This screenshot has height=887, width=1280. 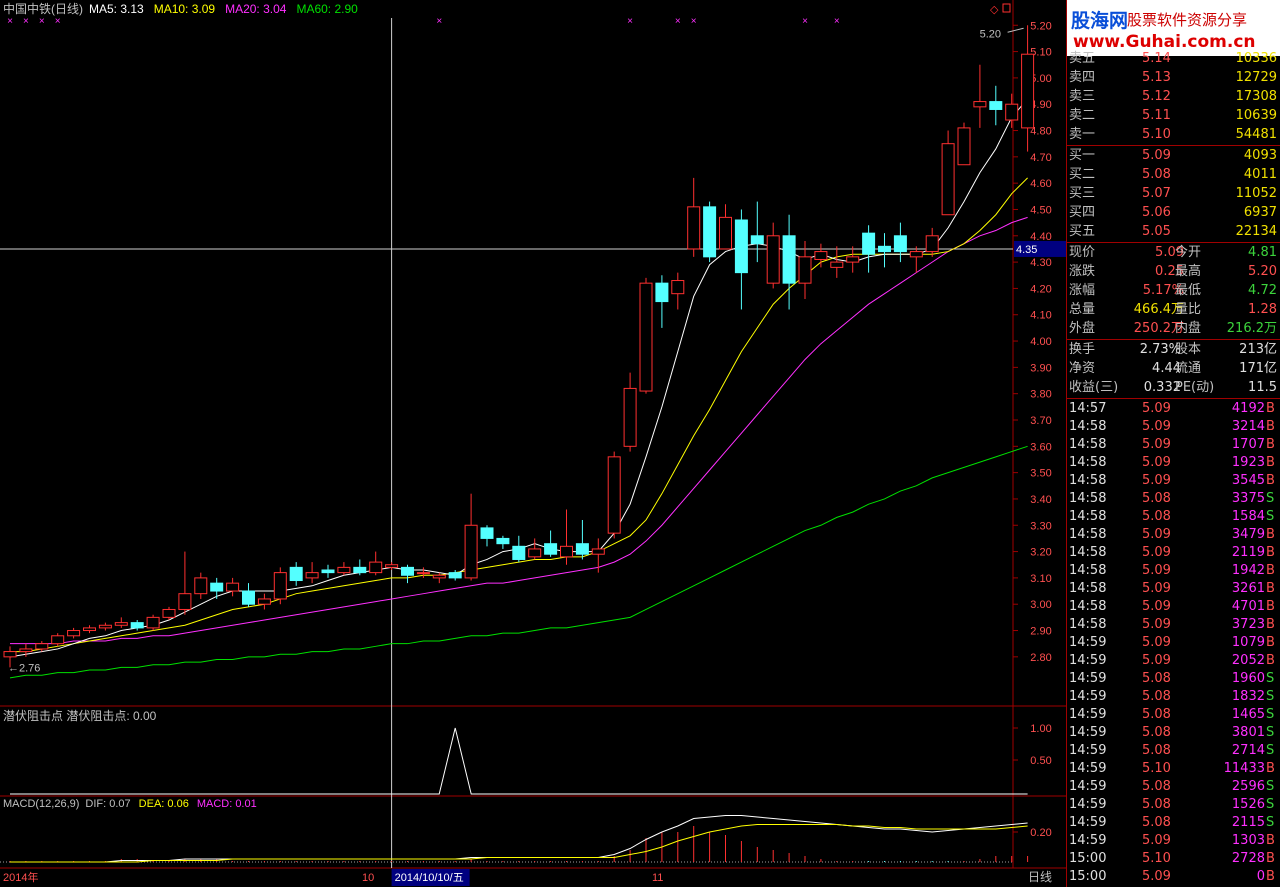 What do you see at coordinates (1173, 679) in the screenshot?
I see `tick-row: 14:59 5.08 1960 S` at bounding box center [1173, 679].